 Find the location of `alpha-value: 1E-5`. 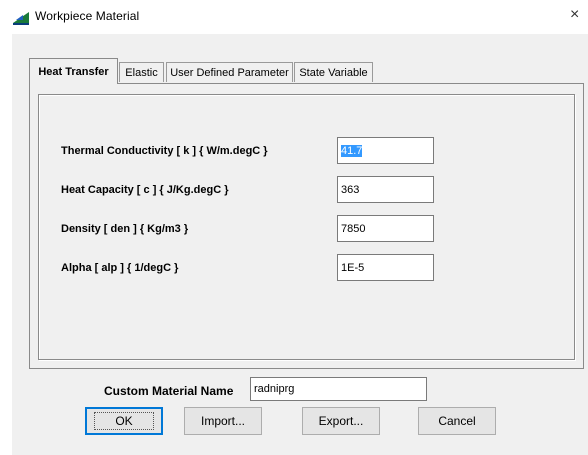

alpha-value: 1E-5 is located at coordinates (353, 267).